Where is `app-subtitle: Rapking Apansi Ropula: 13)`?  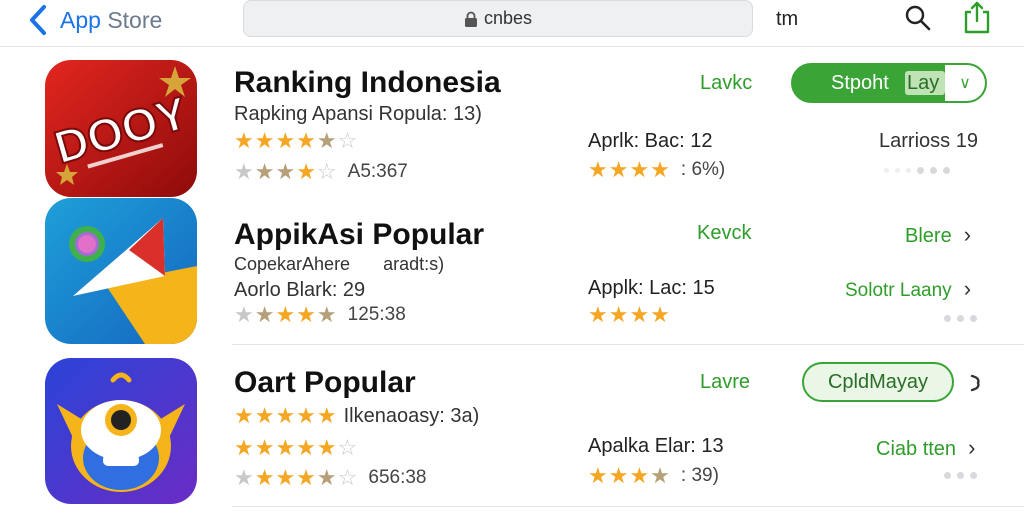 app-subtitle: Rapking Apansi Ropula: 13) is located at coordinates (358, 114).